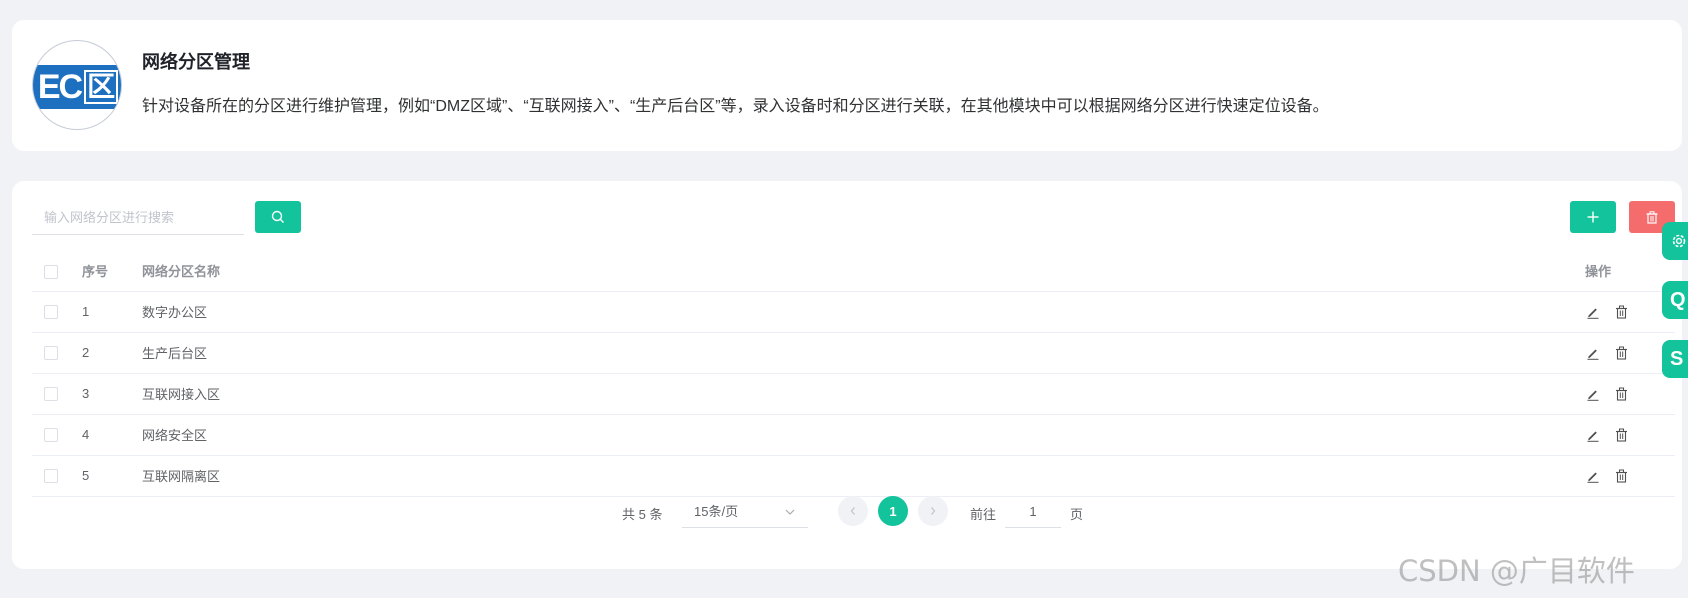 The height and width of the screenshot is (598, 1688). Describe the element at coordinates (112, 435) in the screenshot. I see `row-index: 4` at that location.